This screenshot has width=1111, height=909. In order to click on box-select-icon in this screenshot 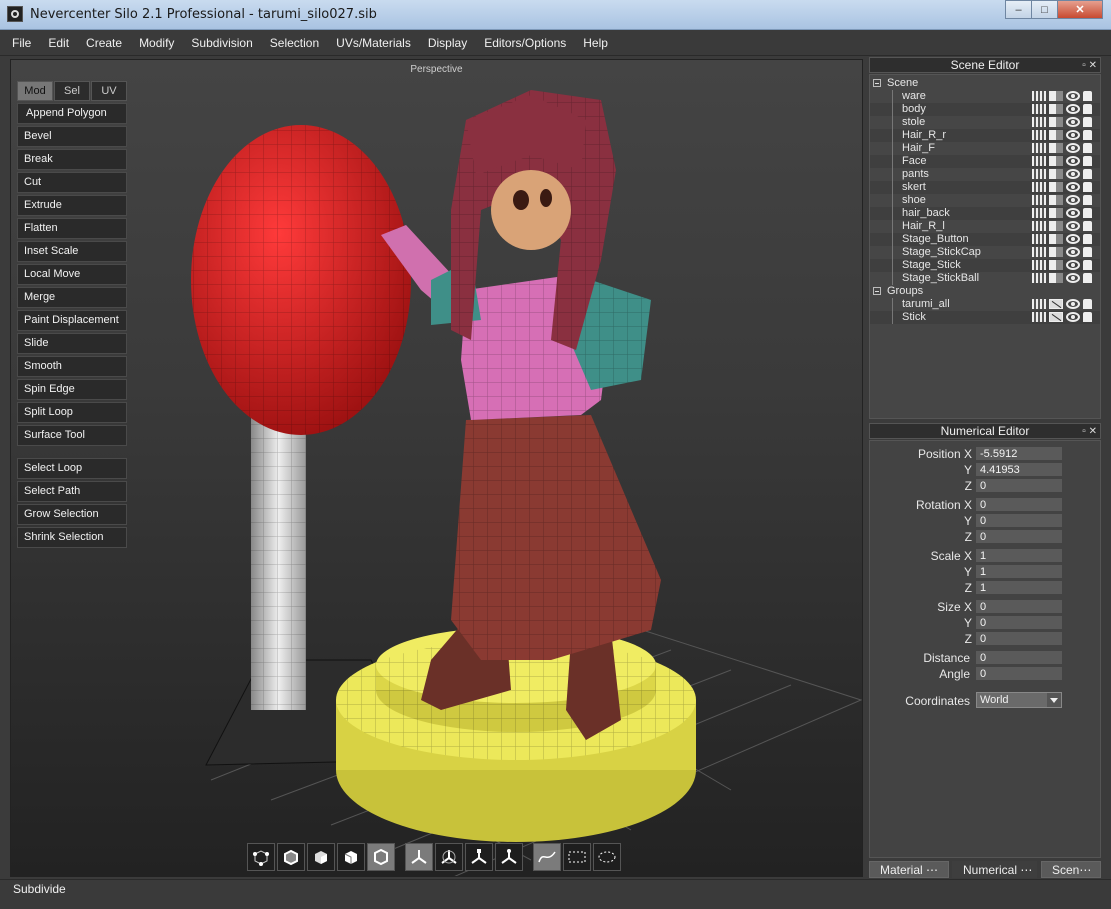, I will do `click(577, 857)`.